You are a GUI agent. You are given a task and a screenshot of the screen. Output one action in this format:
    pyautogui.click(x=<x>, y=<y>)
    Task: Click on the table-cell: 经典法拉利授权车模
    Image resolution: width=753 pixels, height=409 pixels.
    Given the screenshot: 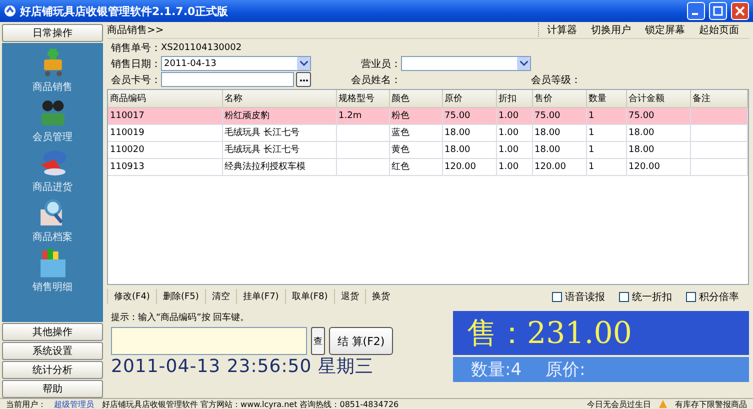 What is the action you would take?
    pyautogui.click(x=279, y=166)
    